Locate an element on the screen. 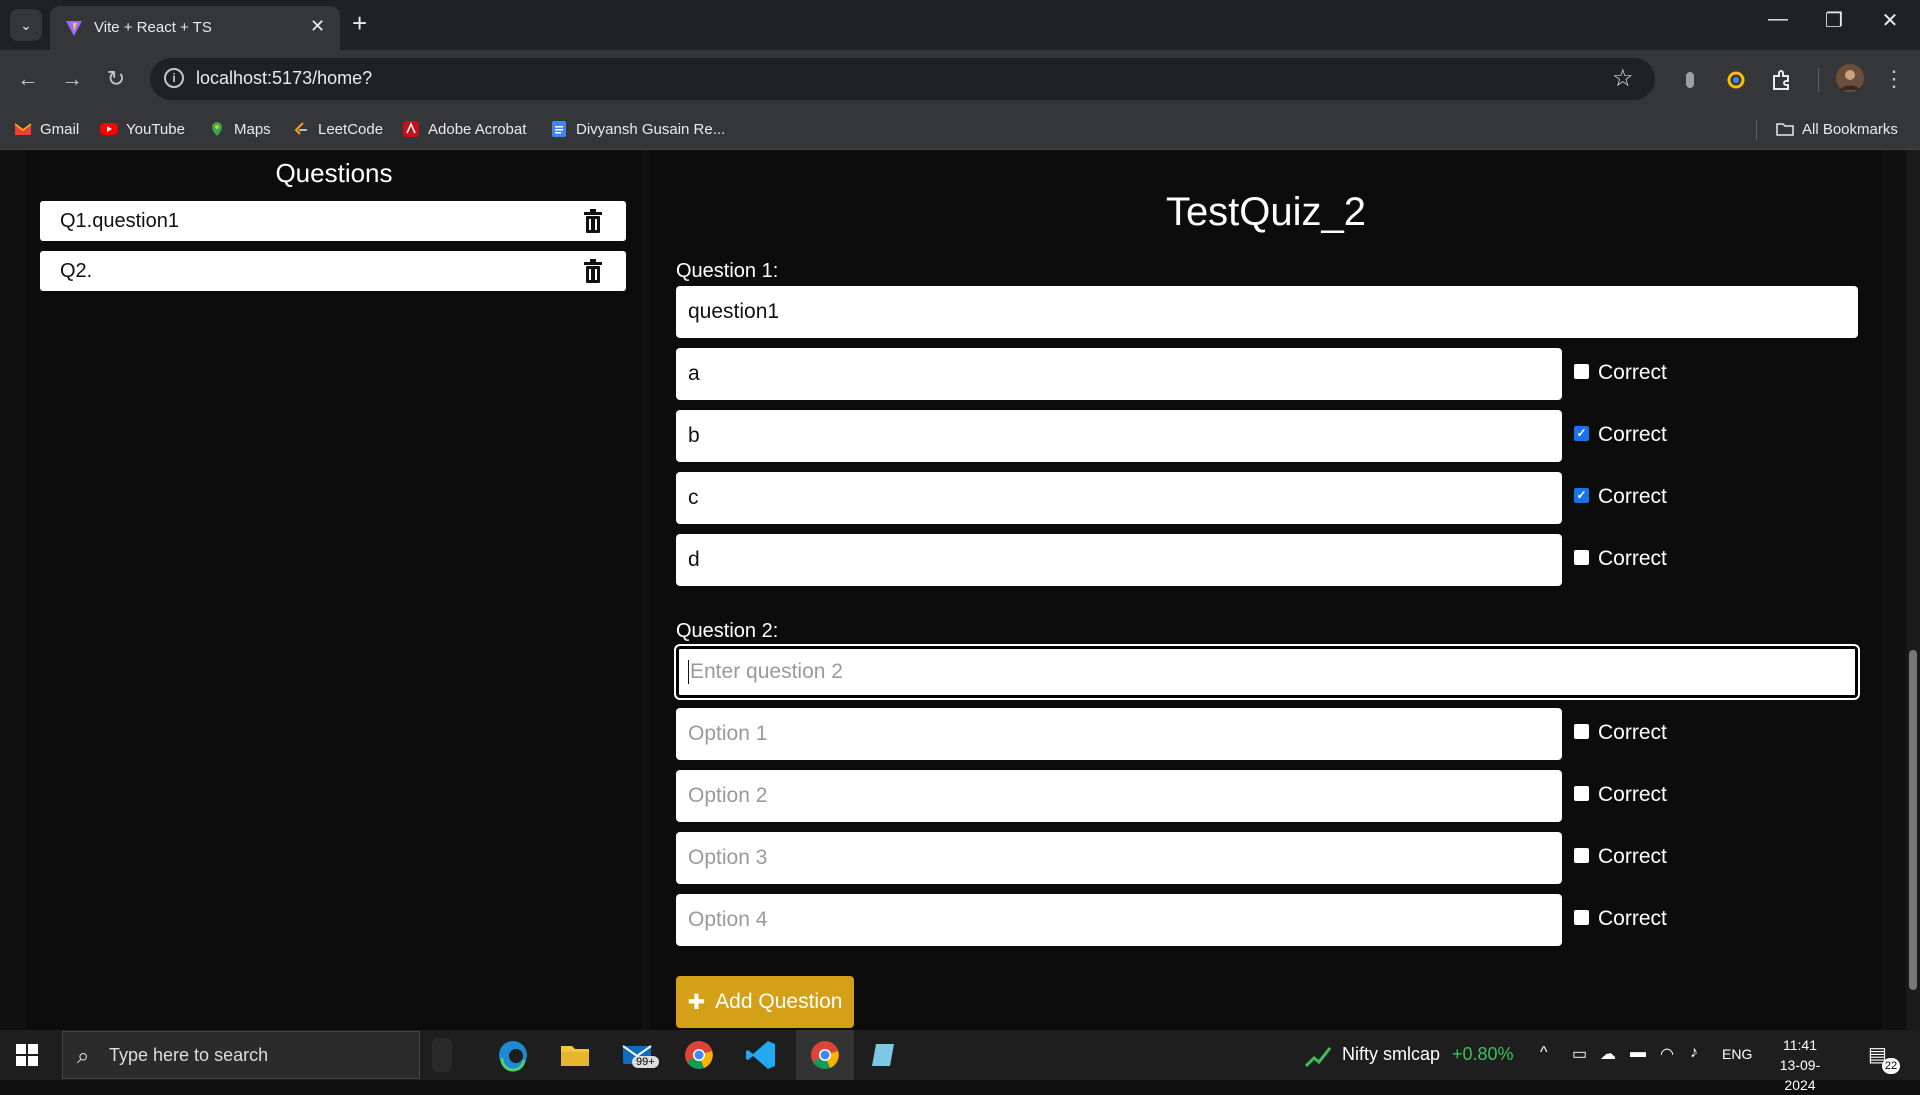 This screenshot has width=1920, height=1095. plus-icon: ✚ is located at coordinates (696, 1002).